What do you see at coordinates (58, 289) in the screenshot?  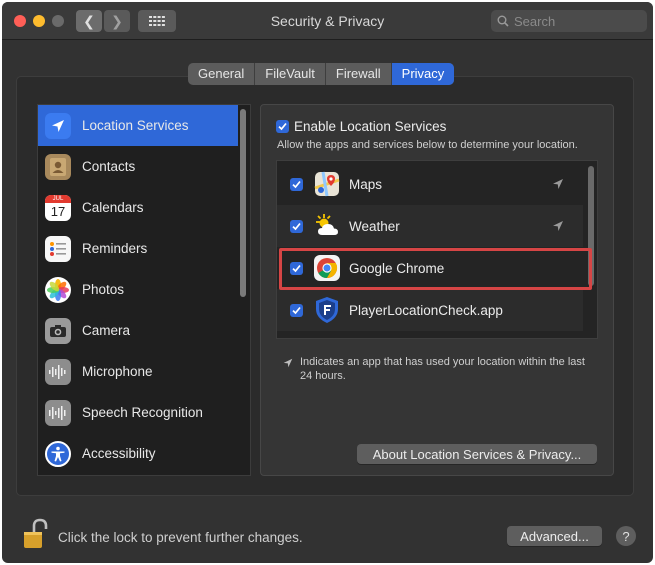 I see `photos-icon` at bounding box center [58, 289].